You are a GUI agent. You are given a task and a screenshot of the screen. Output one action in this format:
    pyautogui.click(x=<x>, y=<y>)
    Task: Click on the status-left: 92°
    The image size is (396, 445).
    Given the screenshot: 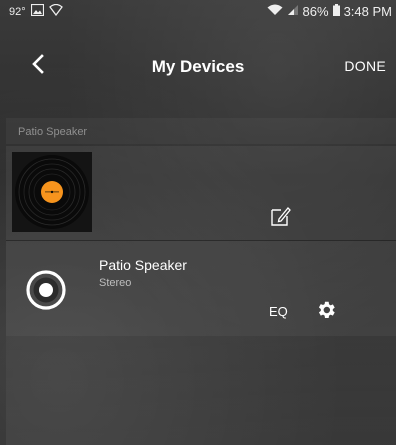 What is the action you would take?
    pyautogui.click(x=36, y=11)
    